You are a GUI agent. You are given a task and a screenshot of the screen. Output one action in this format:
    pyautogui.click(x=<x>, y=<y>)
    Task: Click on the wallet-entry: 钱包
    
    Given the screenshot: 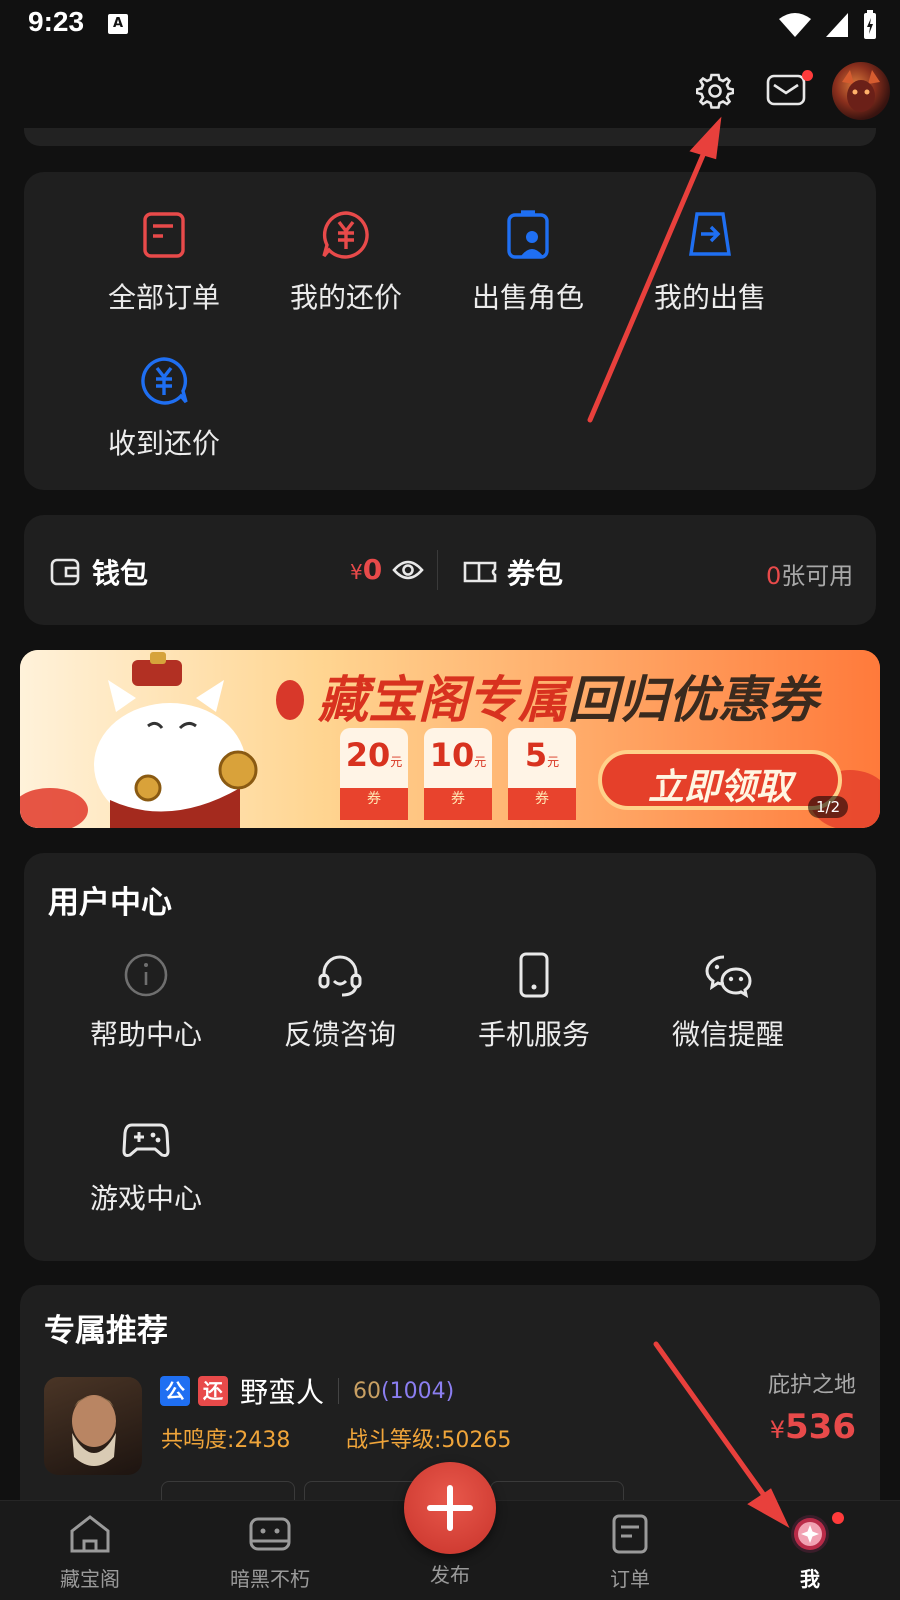 What is the action you would take?
    pyautogui.click(x=99, y=572)
    